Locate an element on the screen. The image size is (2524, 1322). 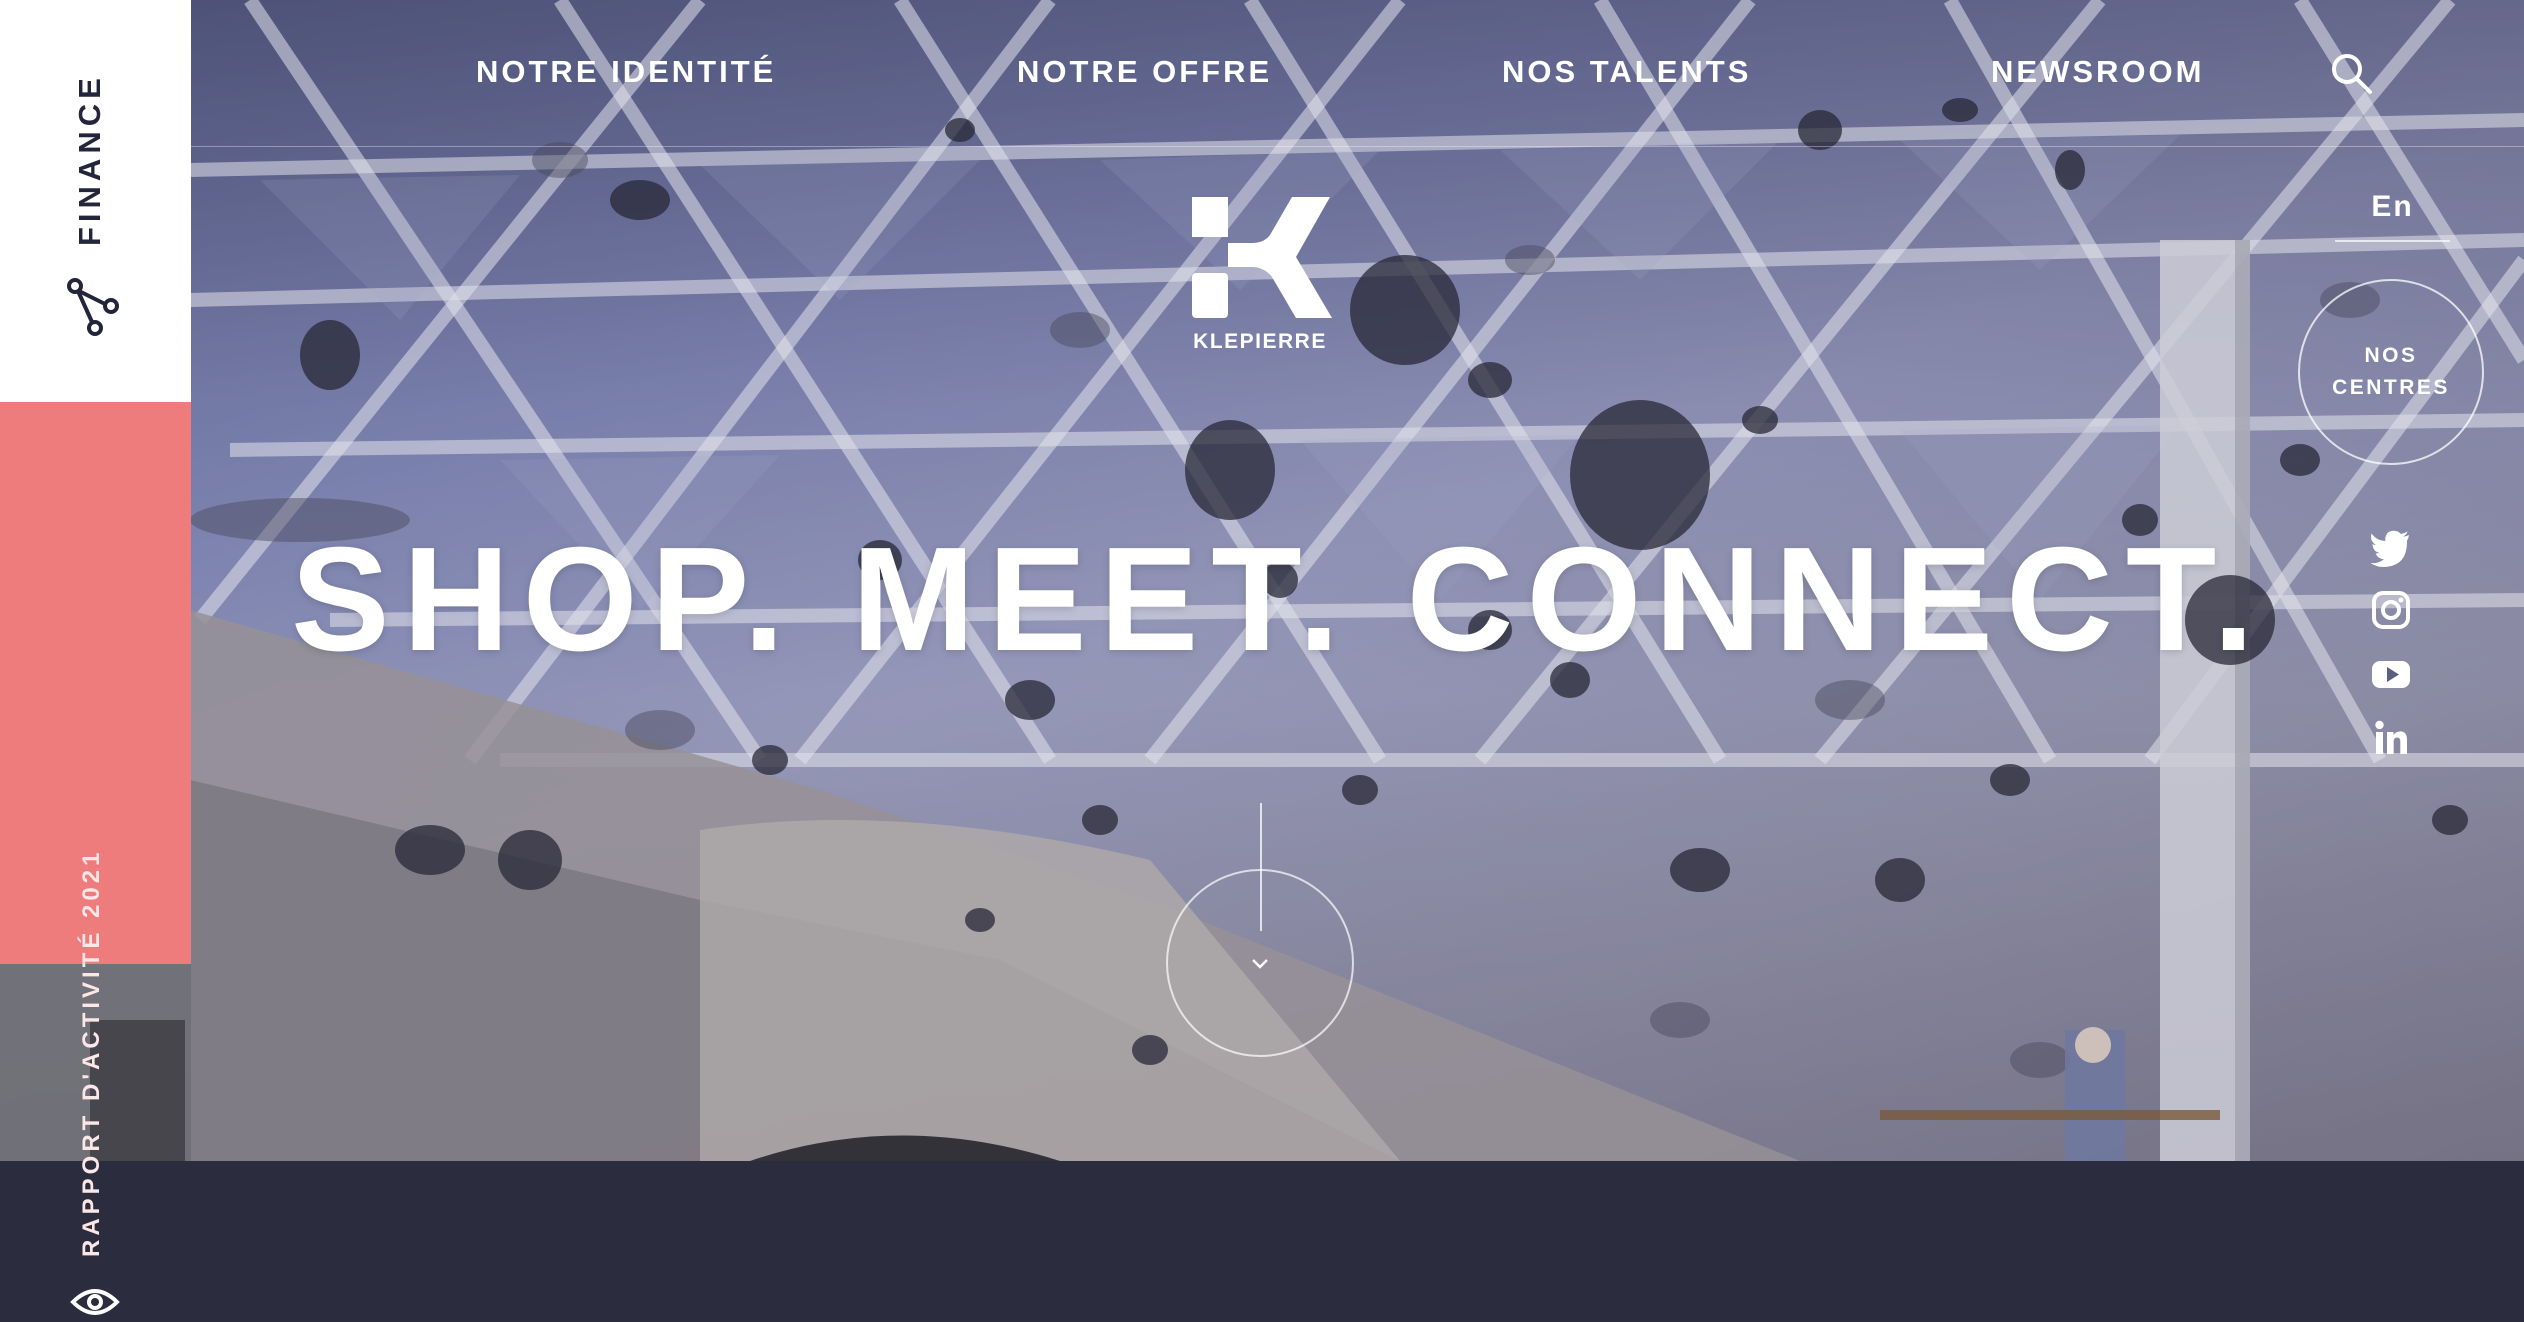
logo-wordmark: KLEPIERRE is located at coordinates (1260, 342).